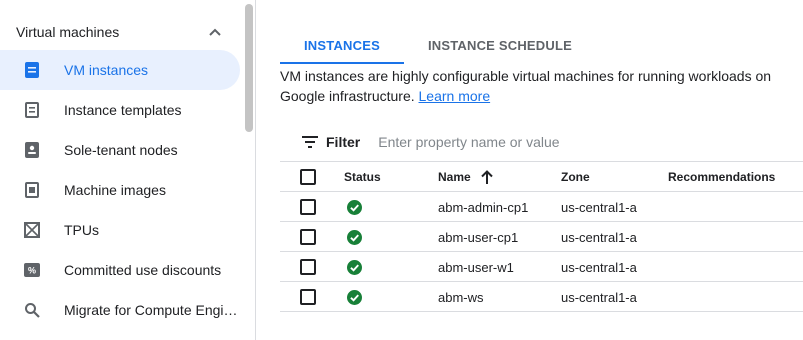  Describe the element at coordinates (362, 177) in the screenshot. I see `column-header-status: Status` at that location.